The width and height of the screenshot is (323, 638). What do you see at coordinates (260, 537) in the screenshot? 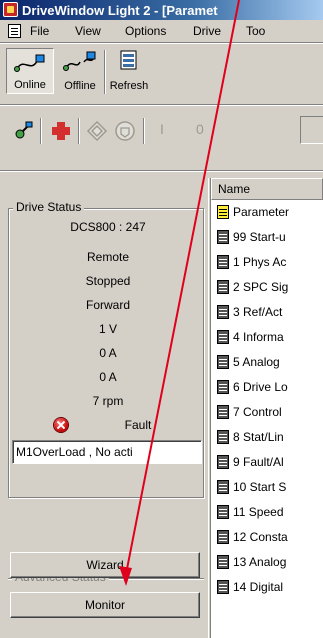
I see `tree-item-label: 12 Consta` at bounding box center [260, 537].